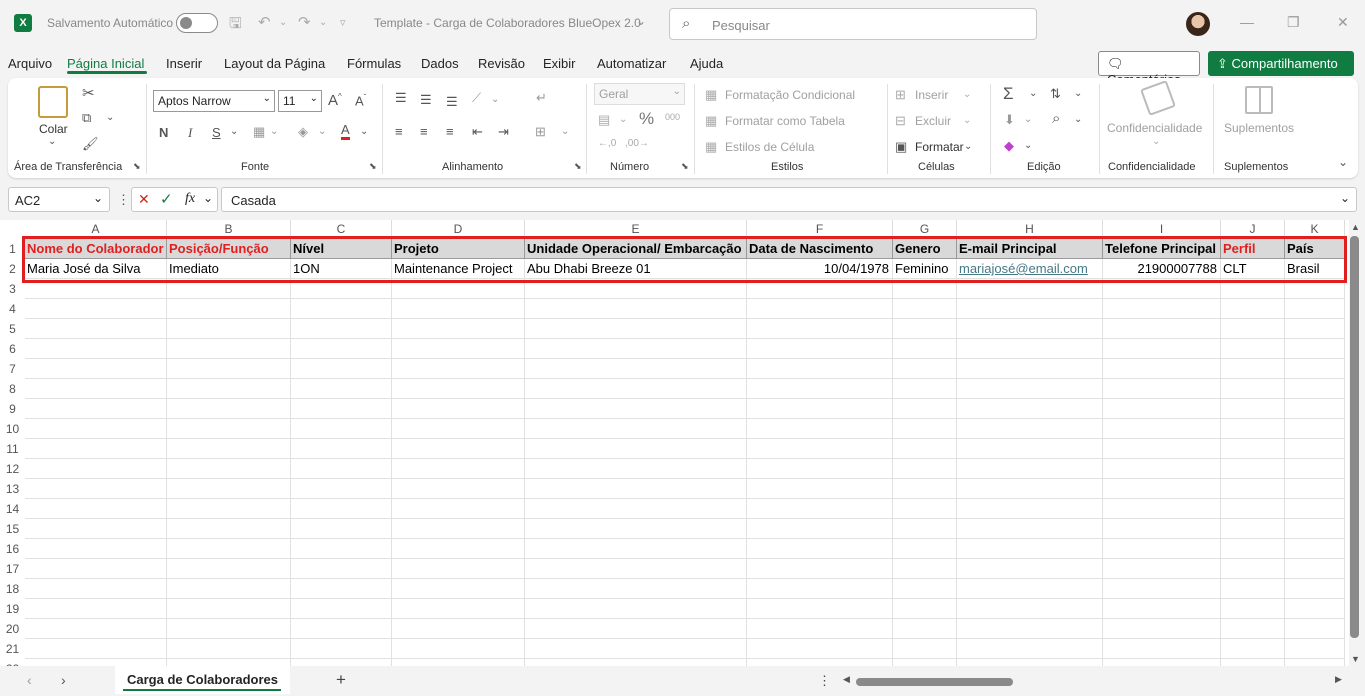 This screenshot has height=696, width=1365. What do you see at coordinates (477, 132) in the screenshot?
I see `decrease-indent-icon: ⇤` at bounding box center [477, 132].